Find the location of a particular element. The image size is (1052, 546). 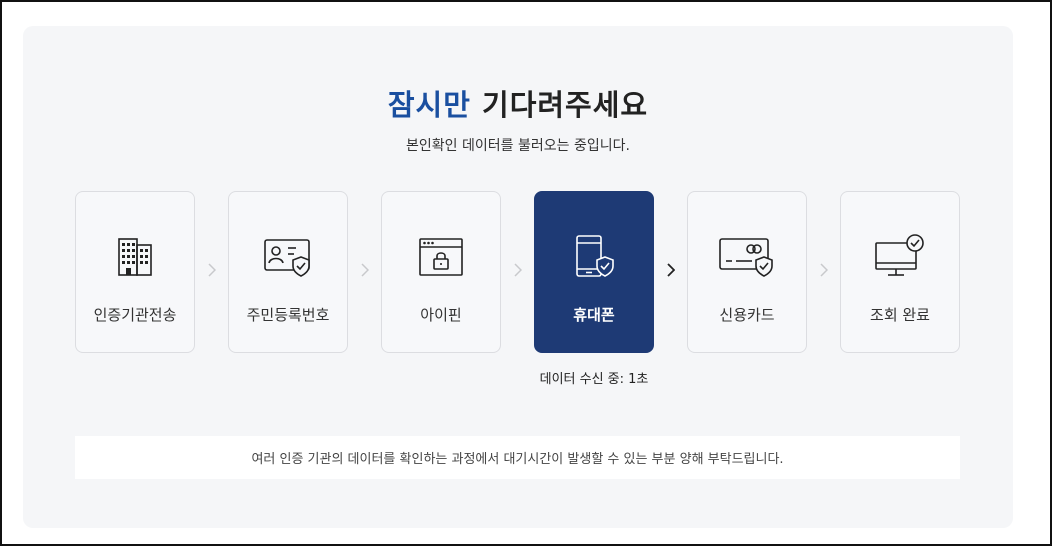

step-credit-card: 신용카드 is located at coordinates (747, 272).